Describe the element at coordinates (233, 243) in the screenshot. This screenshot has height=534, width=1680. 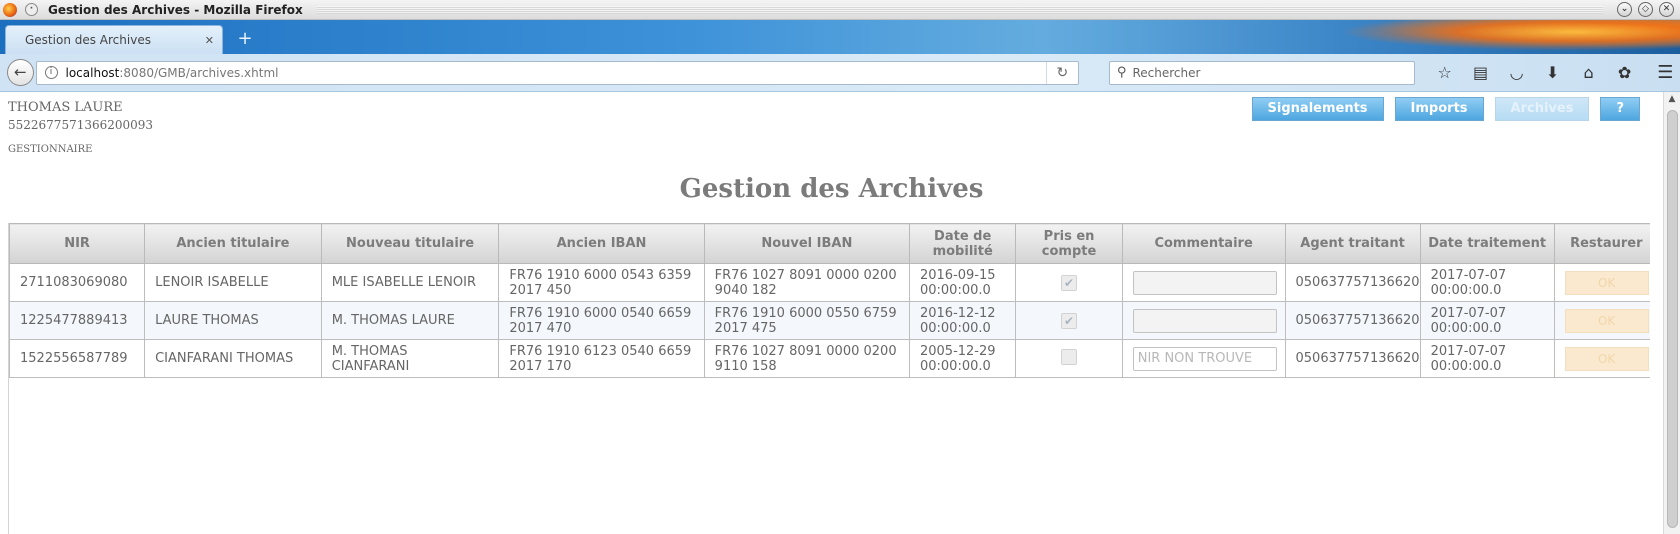
I see `header-ancien-titulaire: Ancien titulaire` at that location.